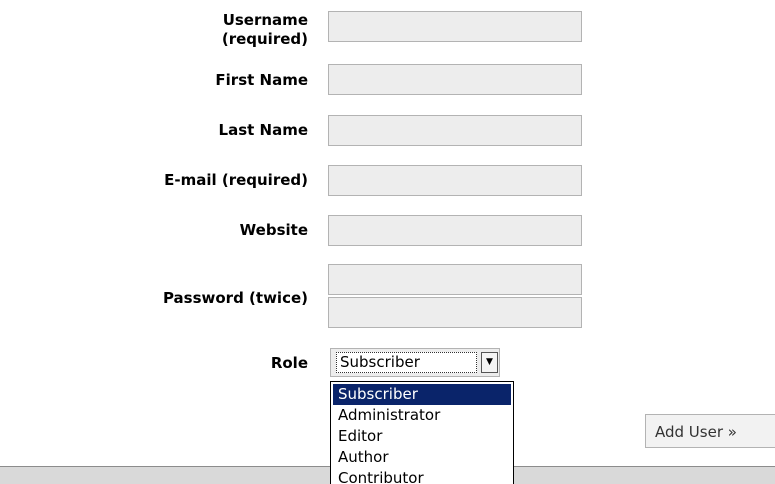 The image size is (775, 484). I want to click on password-label: Password (twice), so click(235, 298).